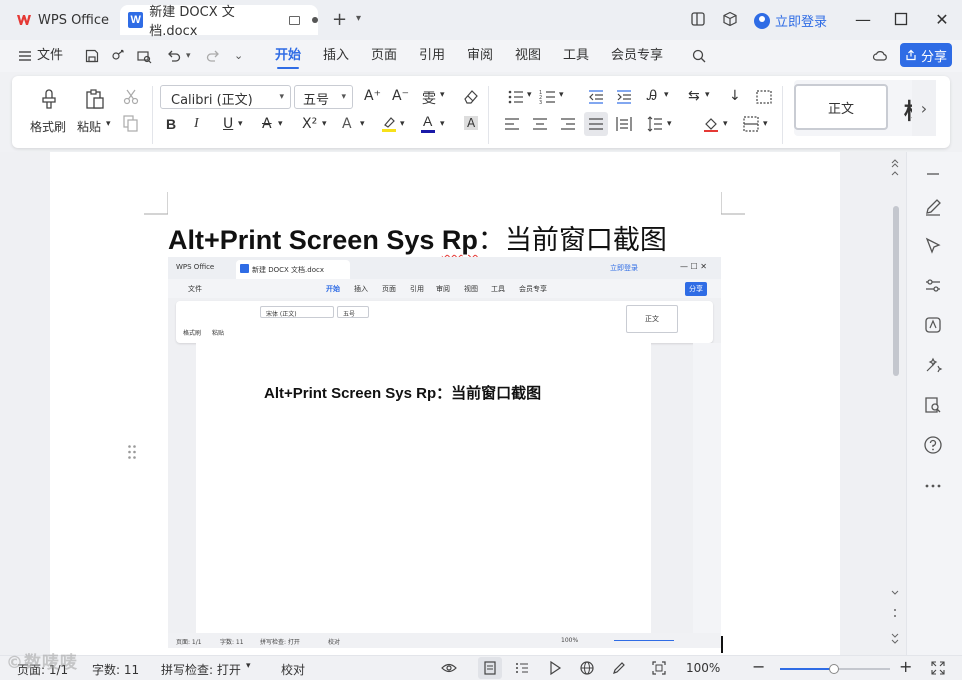  Describe the element at coordinates (698, 19) in the screenshot. I see `layout-panel-icon` at that location.